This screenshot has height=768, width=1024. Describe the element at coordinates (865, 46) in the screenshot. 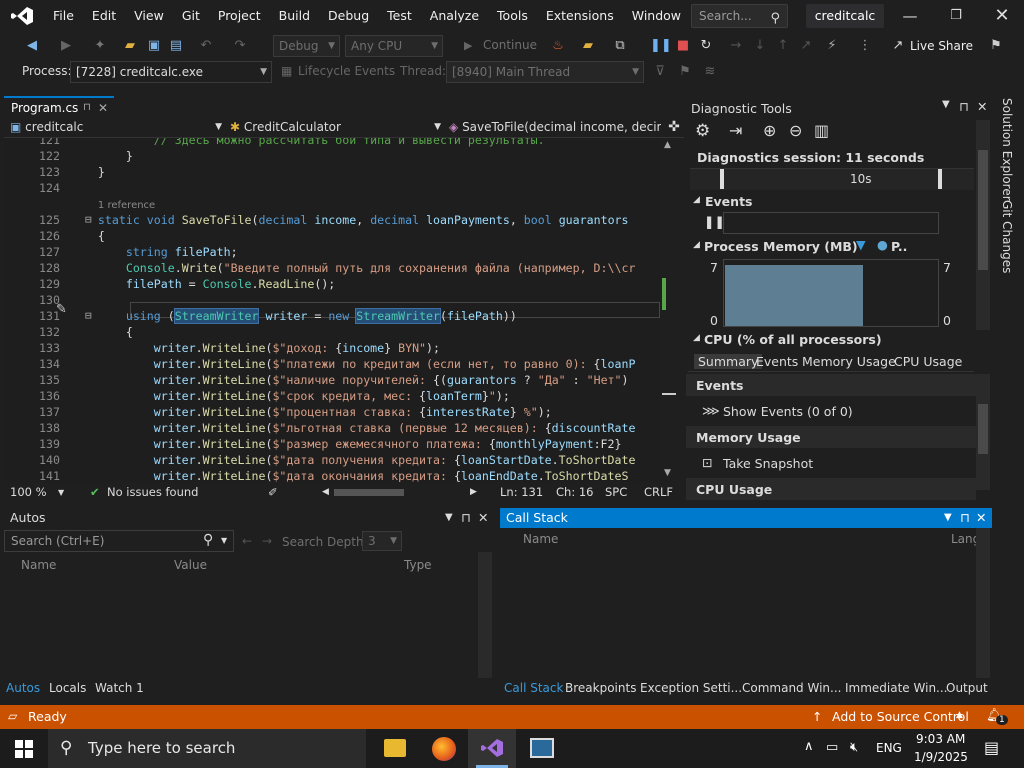

I see `customize-icon: ⋮` at that location.